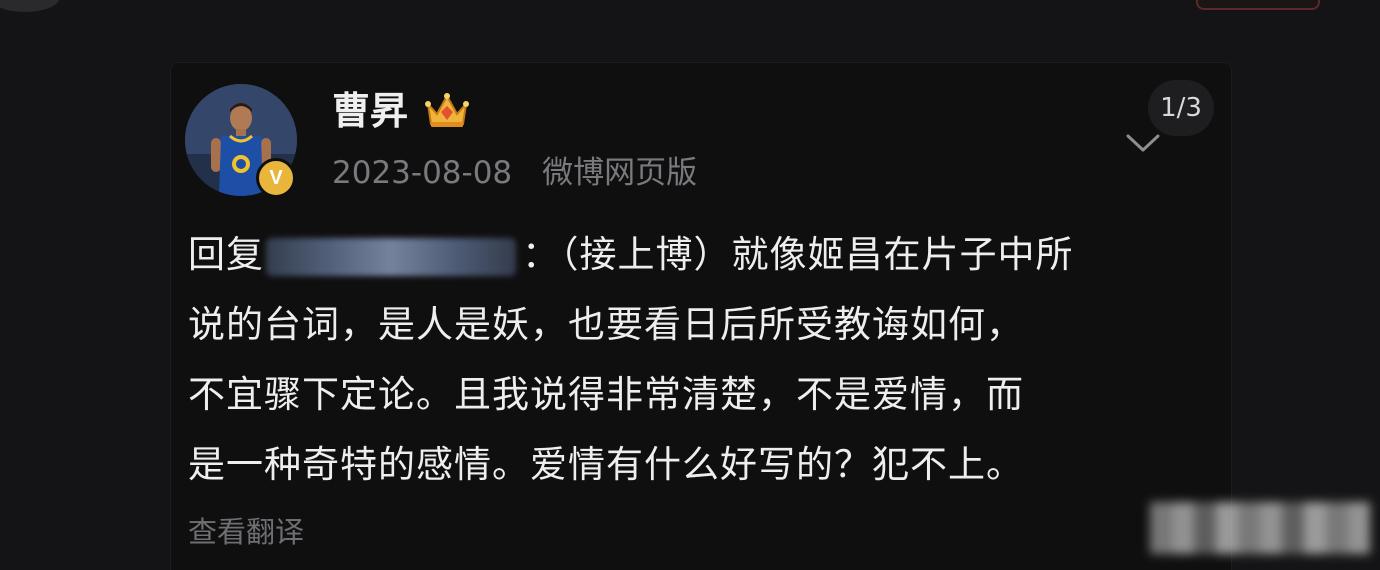 The width and height of the screenshot is (1380, 570). What do you see at coordinates (422, 173) in the screenshot?
I see `post-date: 2023-08-08` at bounding box center [422, 173].